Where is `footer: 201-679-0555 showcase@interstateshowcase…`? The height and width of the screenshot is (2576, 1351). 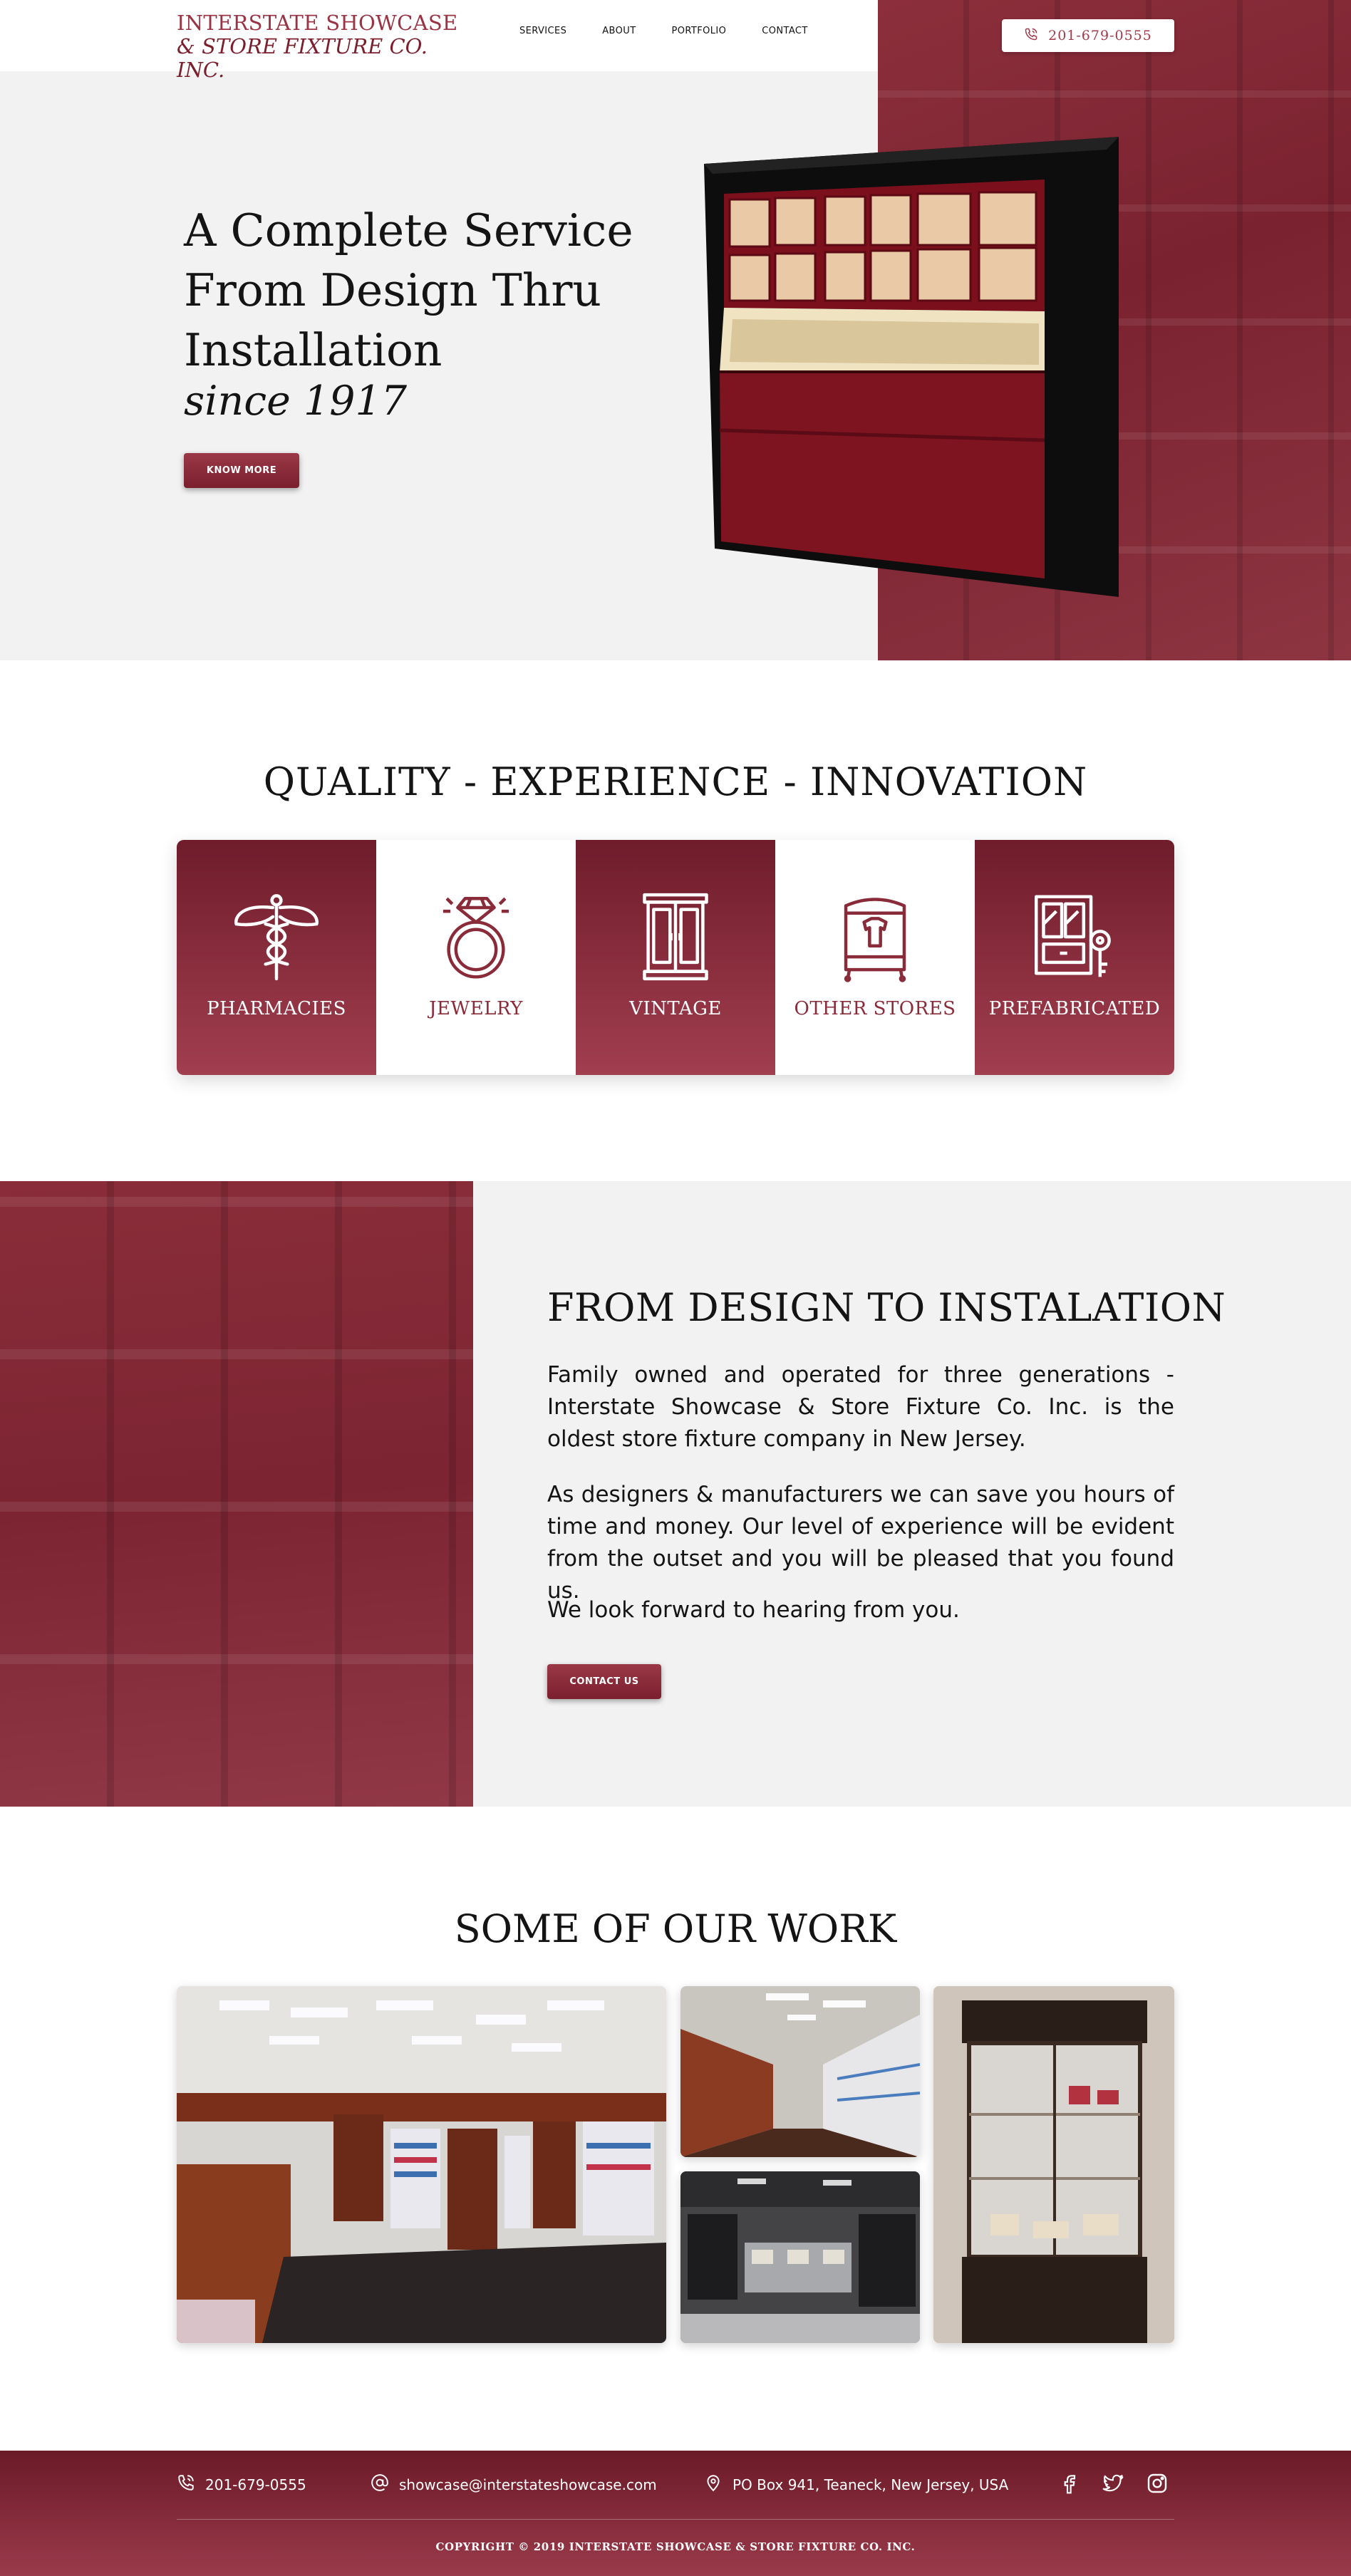
footer: 201-679-0555 showcase@interstateshowcase… is located at coordinates (675, 2513).